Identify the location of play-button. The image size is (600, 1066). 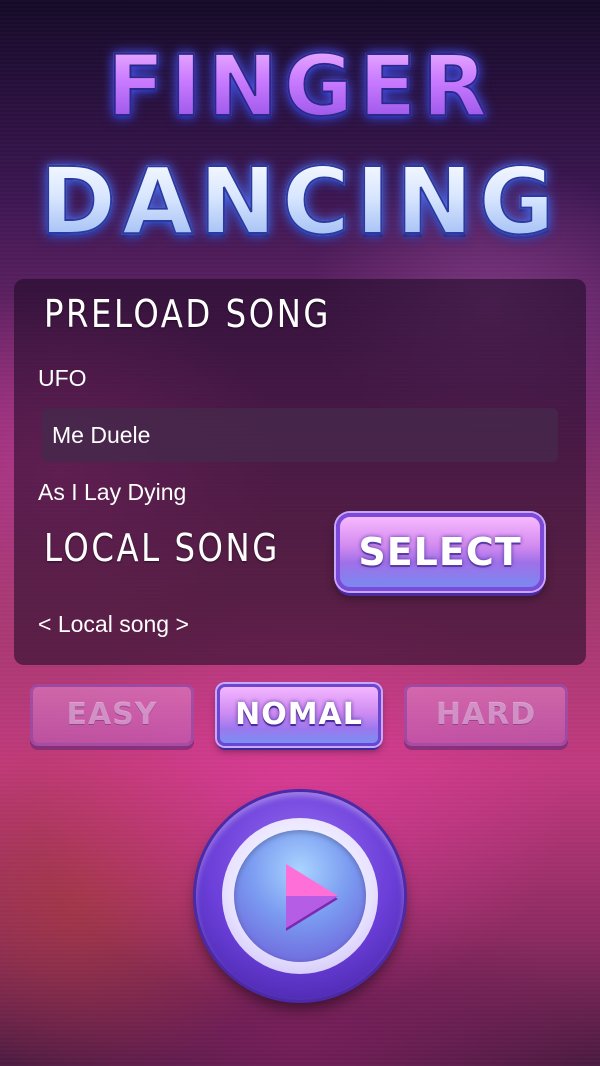
(300, 896).